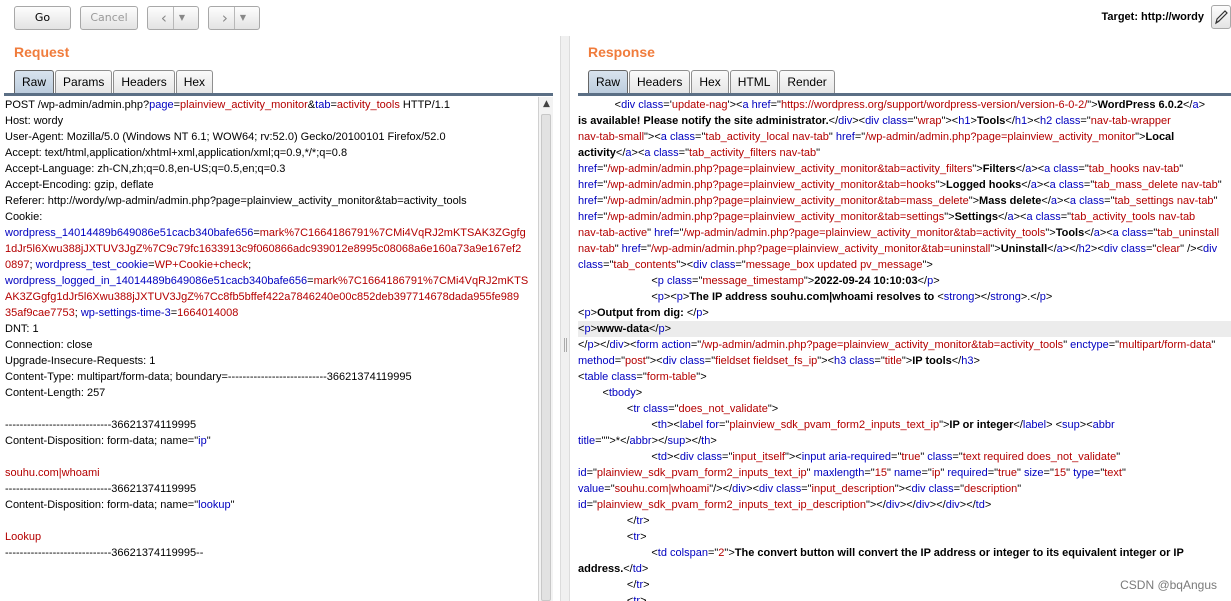 Image resolution: width=1231 pixels, height=601 pixels. What do you see at coordinates (565, 318) in the screenshot?
I see `pane-splitter` at bounding box center [565, 318].